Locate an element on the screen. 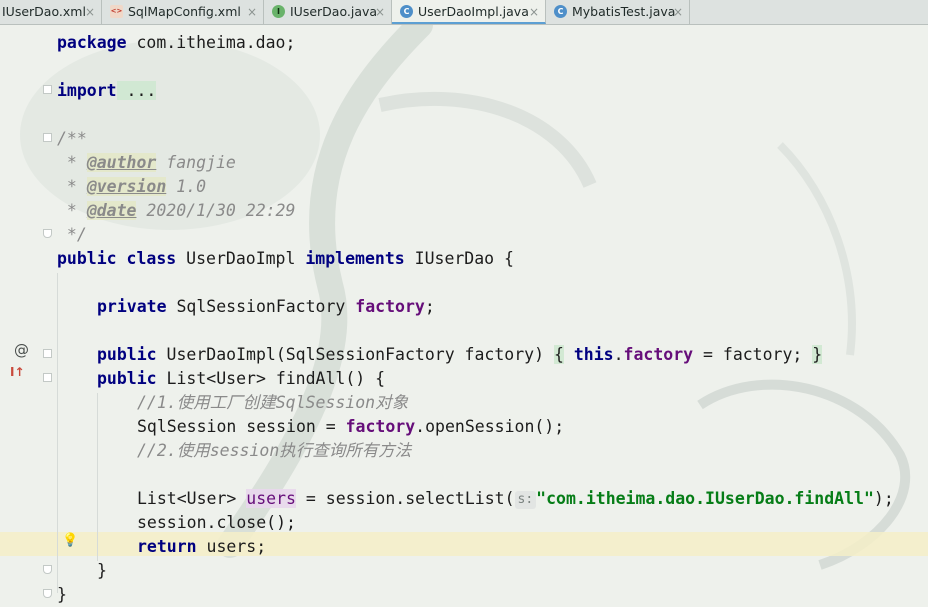  list-declaration: List<User> is located at coordinates (192, 498).